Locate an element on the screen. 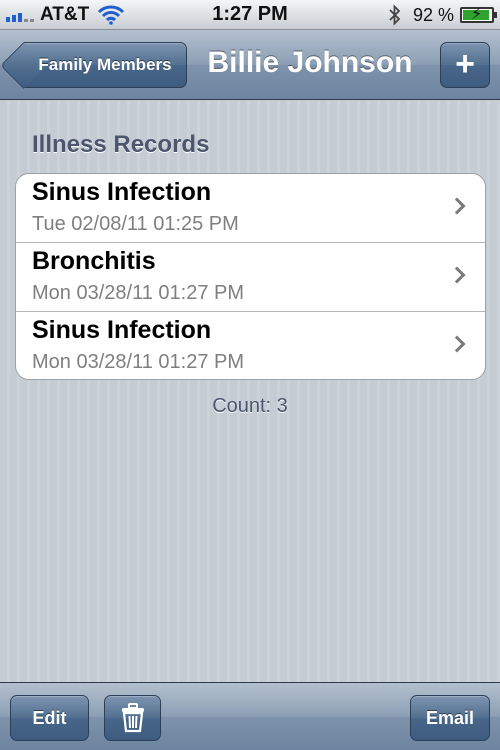 The height and width of the screenshot is (750, 500). bottom-toolbar: Edit Email is located at coordinates (250, 716).